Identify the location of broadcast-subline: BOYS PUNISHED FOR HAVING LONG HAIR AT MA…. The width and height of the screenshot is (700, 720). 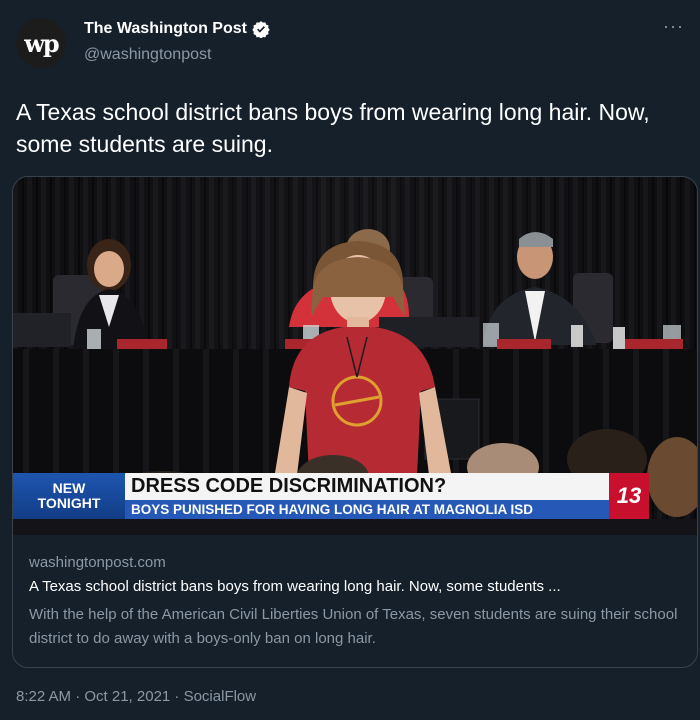
(368, 509).